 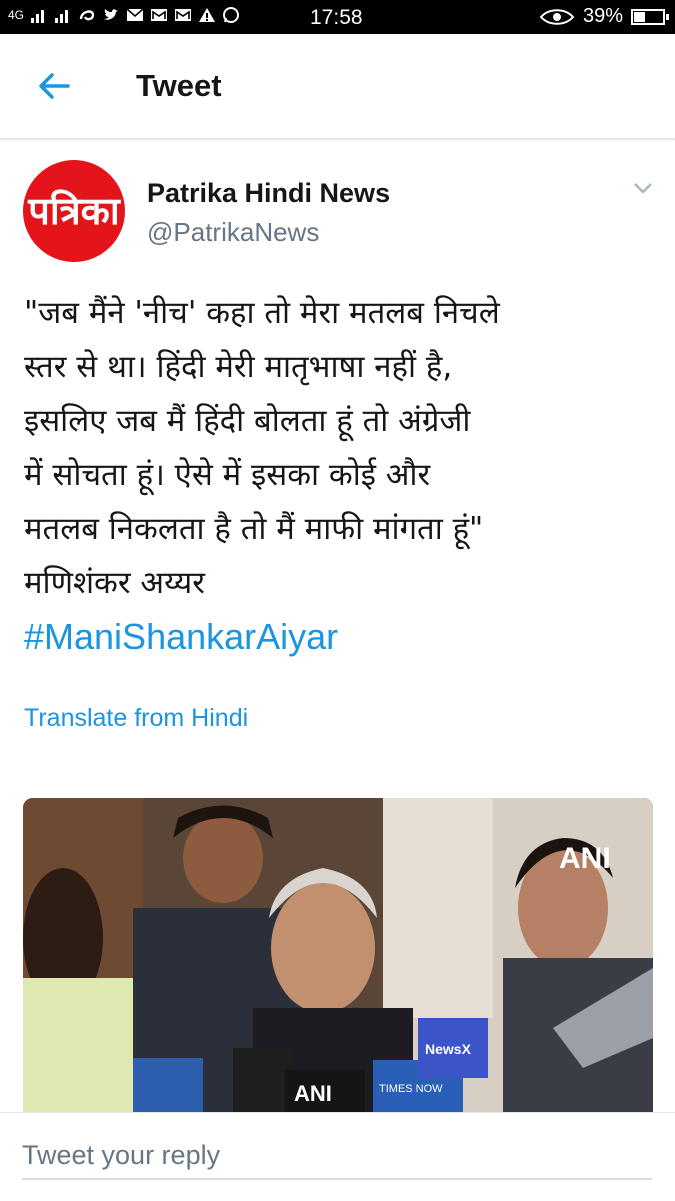 What do you see at coordinates (262, 313) in the screenshot?
I see `tweet-text-line: "जब मैंने 'नीच' कहा तो मेरा मतलब निचले` at bounding box center [262, 313].